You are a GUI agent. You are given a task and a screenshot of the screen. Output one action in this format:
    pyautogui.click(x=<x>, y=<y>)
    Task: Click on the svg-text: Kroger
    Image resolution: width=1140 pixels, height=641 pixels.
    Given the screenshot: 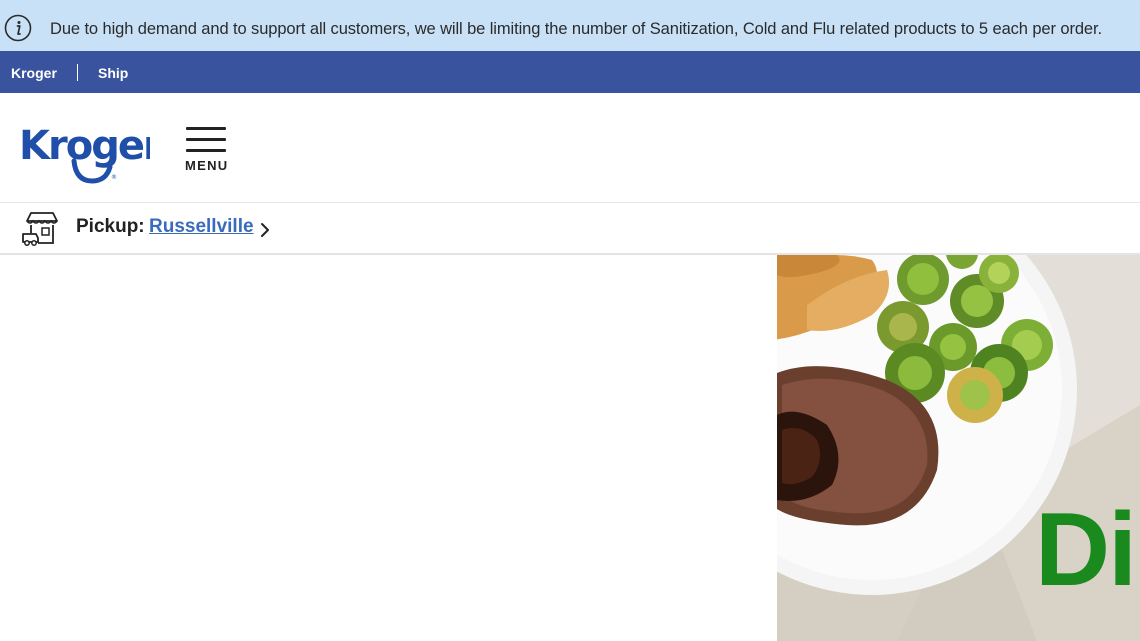 What is the action you would take?
    pyautogui.click(x=84, y=146)
    